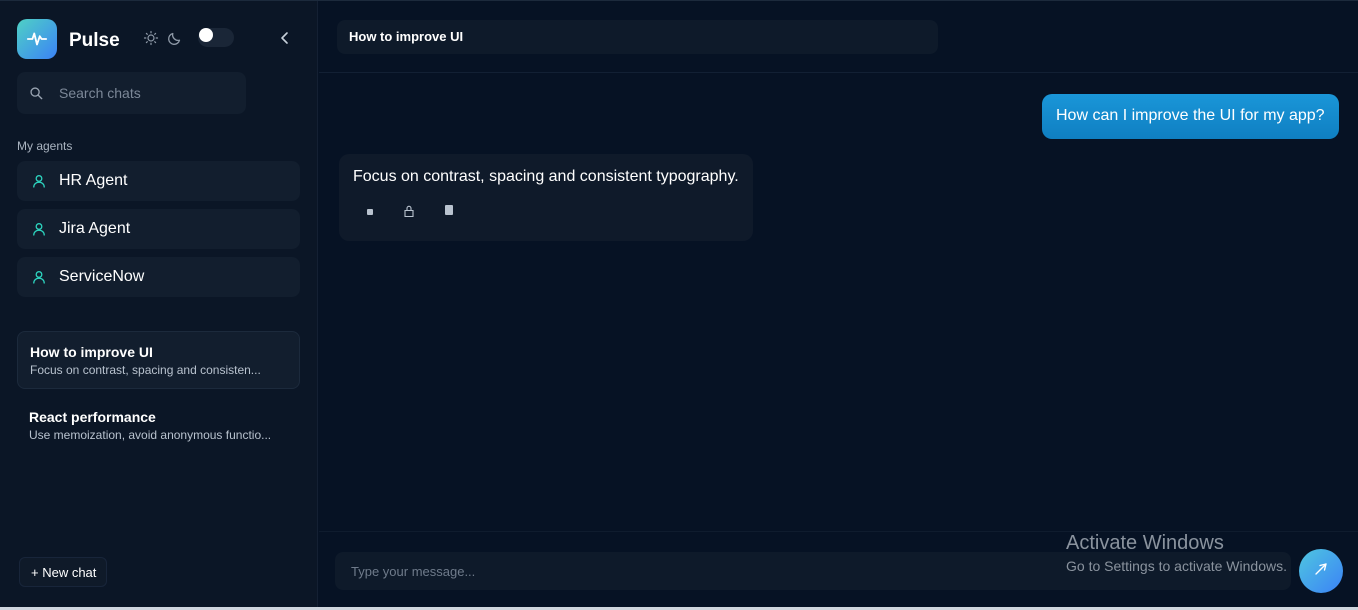 The width and height of the screenshot is (1358, 610). What do you see at coordinates (45, 146) in the screenshot?
I see `agents-section-title: My agents` at bounding box center [45, 146].